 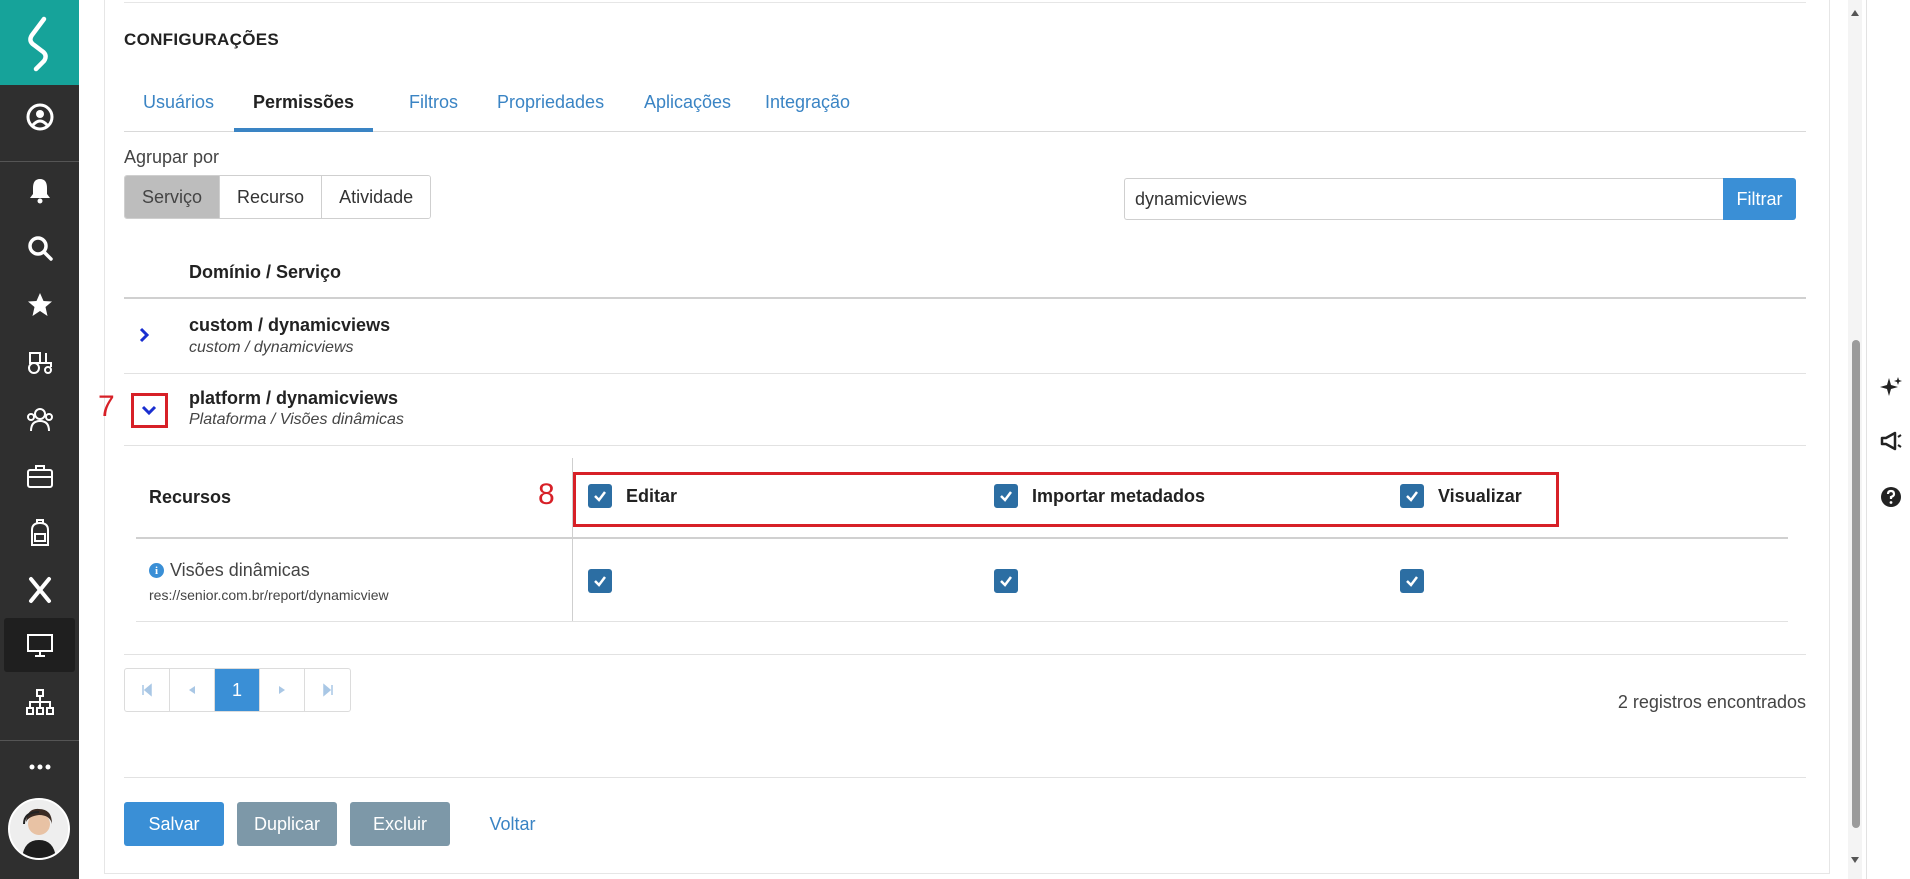 I want to click on group-by-atividade-button: Atividade, so click(x=376, y=197).